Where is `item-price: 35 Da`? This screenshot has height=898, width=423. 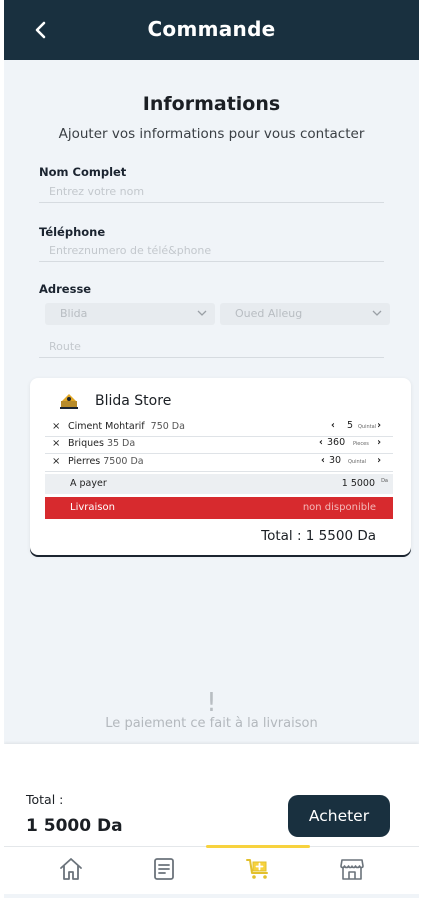
item-price: 35 Da is located at coordinates (121, 443).